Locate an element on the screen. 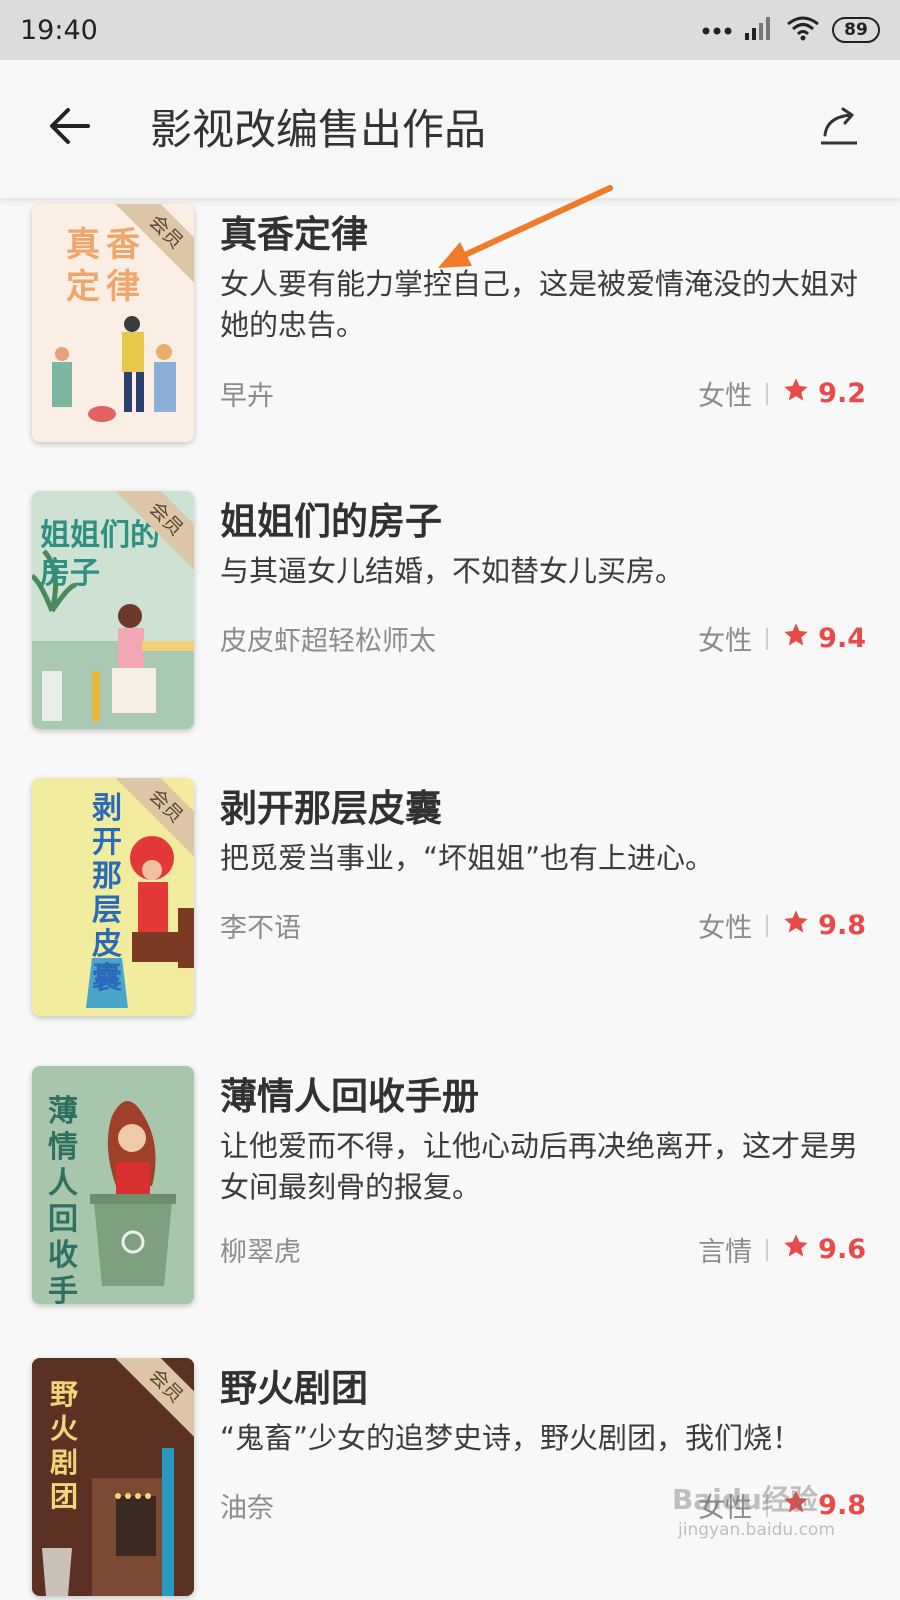  book-author: 油奈 is located at coordinates (247, 1508).